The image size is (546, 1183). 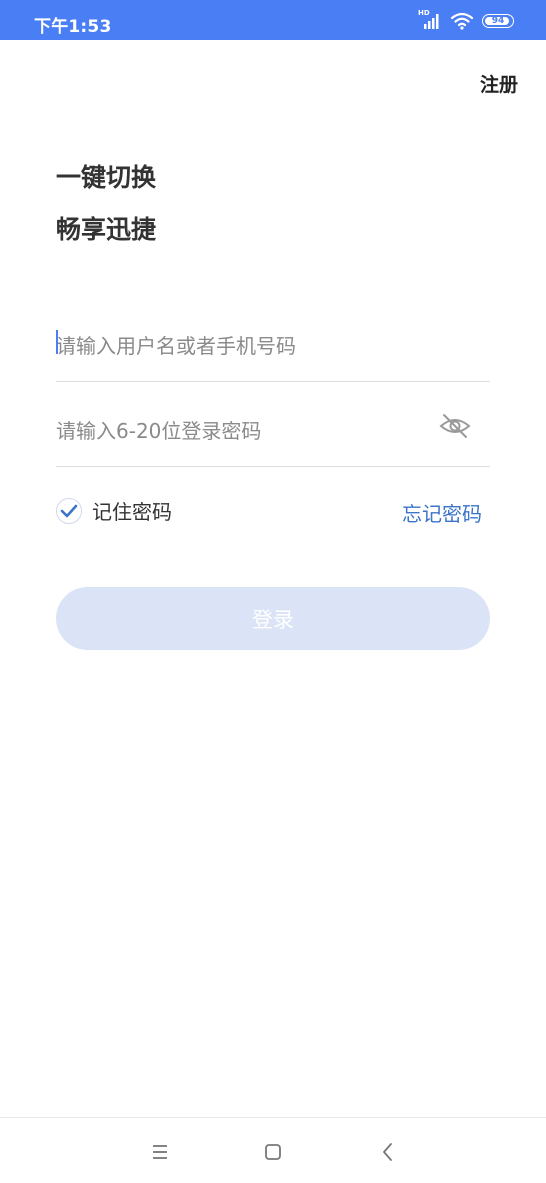 What do you see at coordinates (273, 618) in the screenshot?
I see `login-button: 登录` at bounding box center [273, 618].